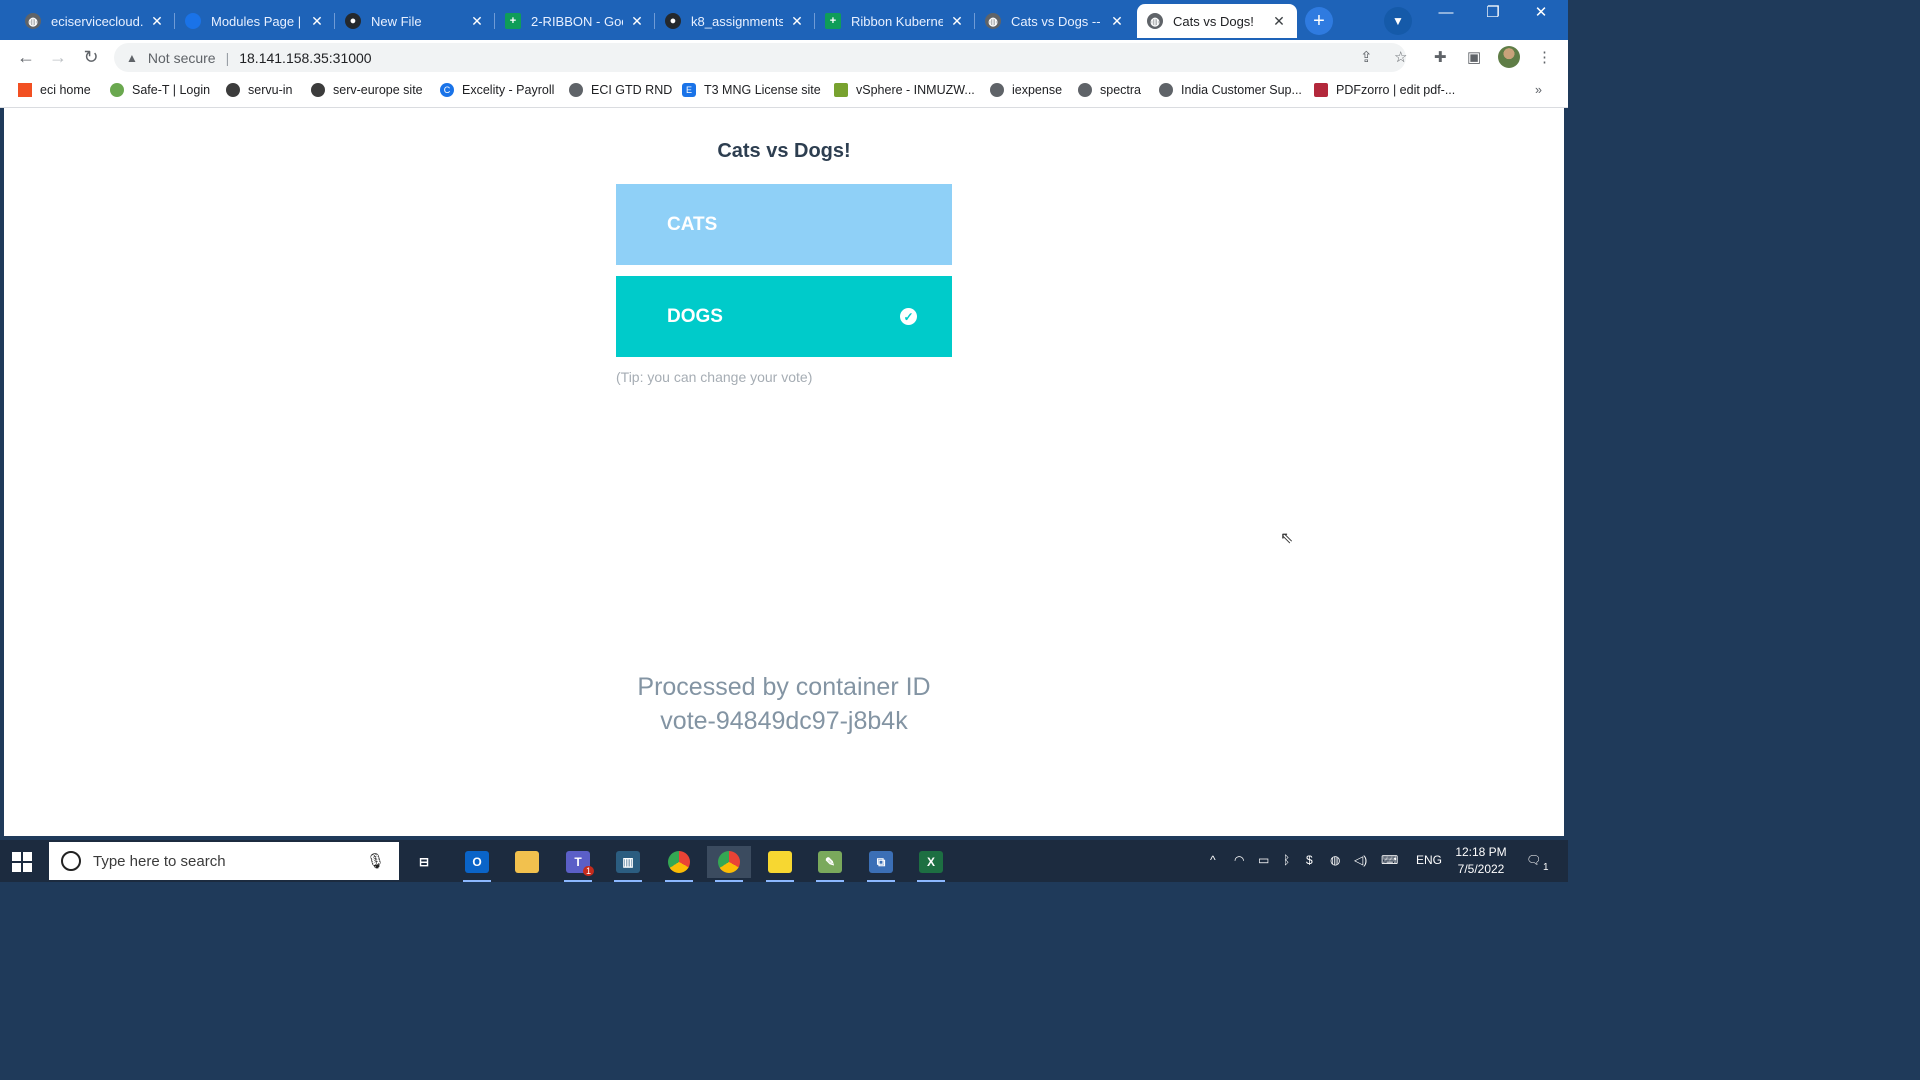  Describe the element at coordinates (424, 862) in the screenshot. I see `task-view-icon: ⊟` at that location.